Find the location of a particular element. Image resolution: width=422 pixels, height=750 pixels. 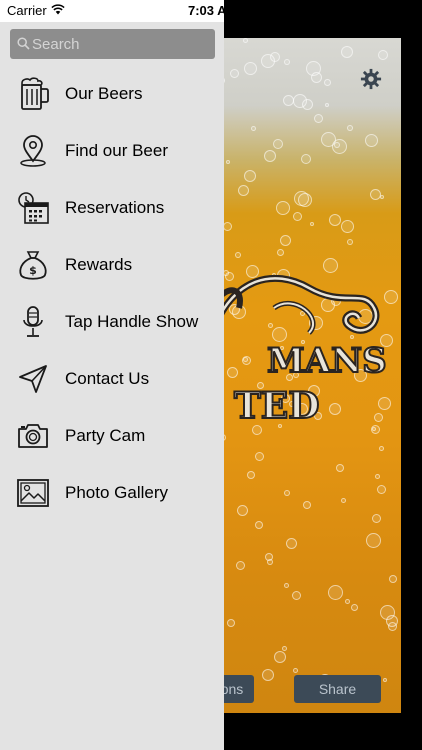

microphone-icon is located at coordinates (33, 321).